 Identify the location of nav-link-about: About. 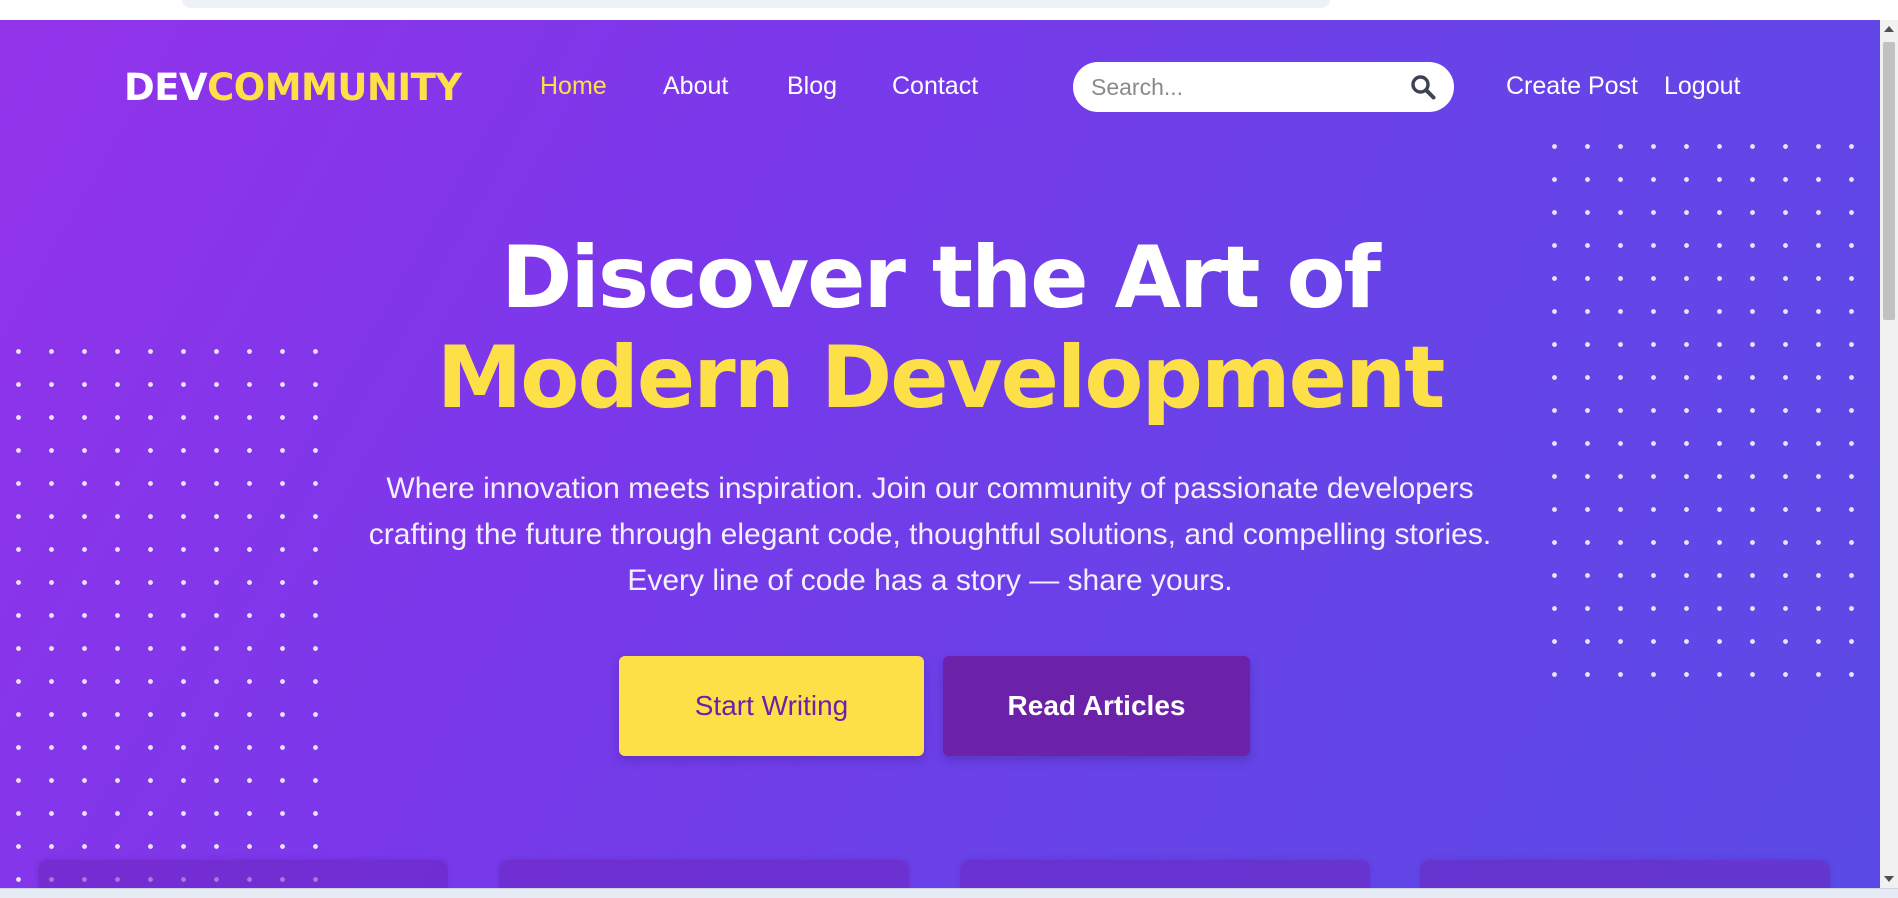
(695, 86).